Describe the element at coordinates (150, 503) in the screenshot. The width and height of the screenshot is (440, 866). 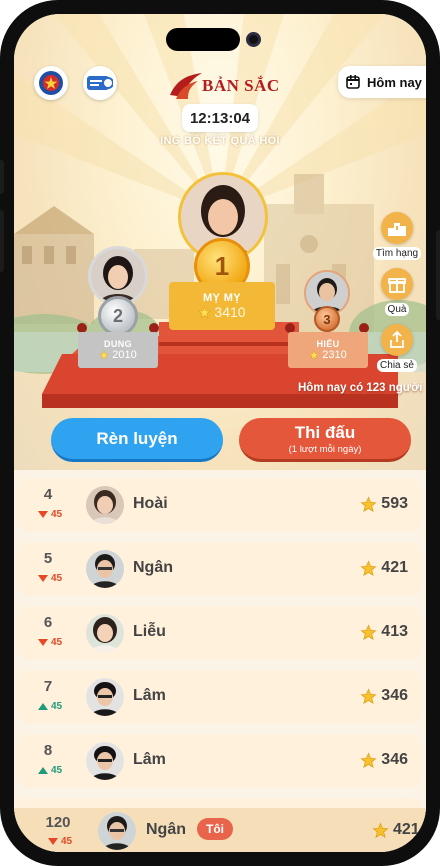
I see `player-name: Hoài` at that location.